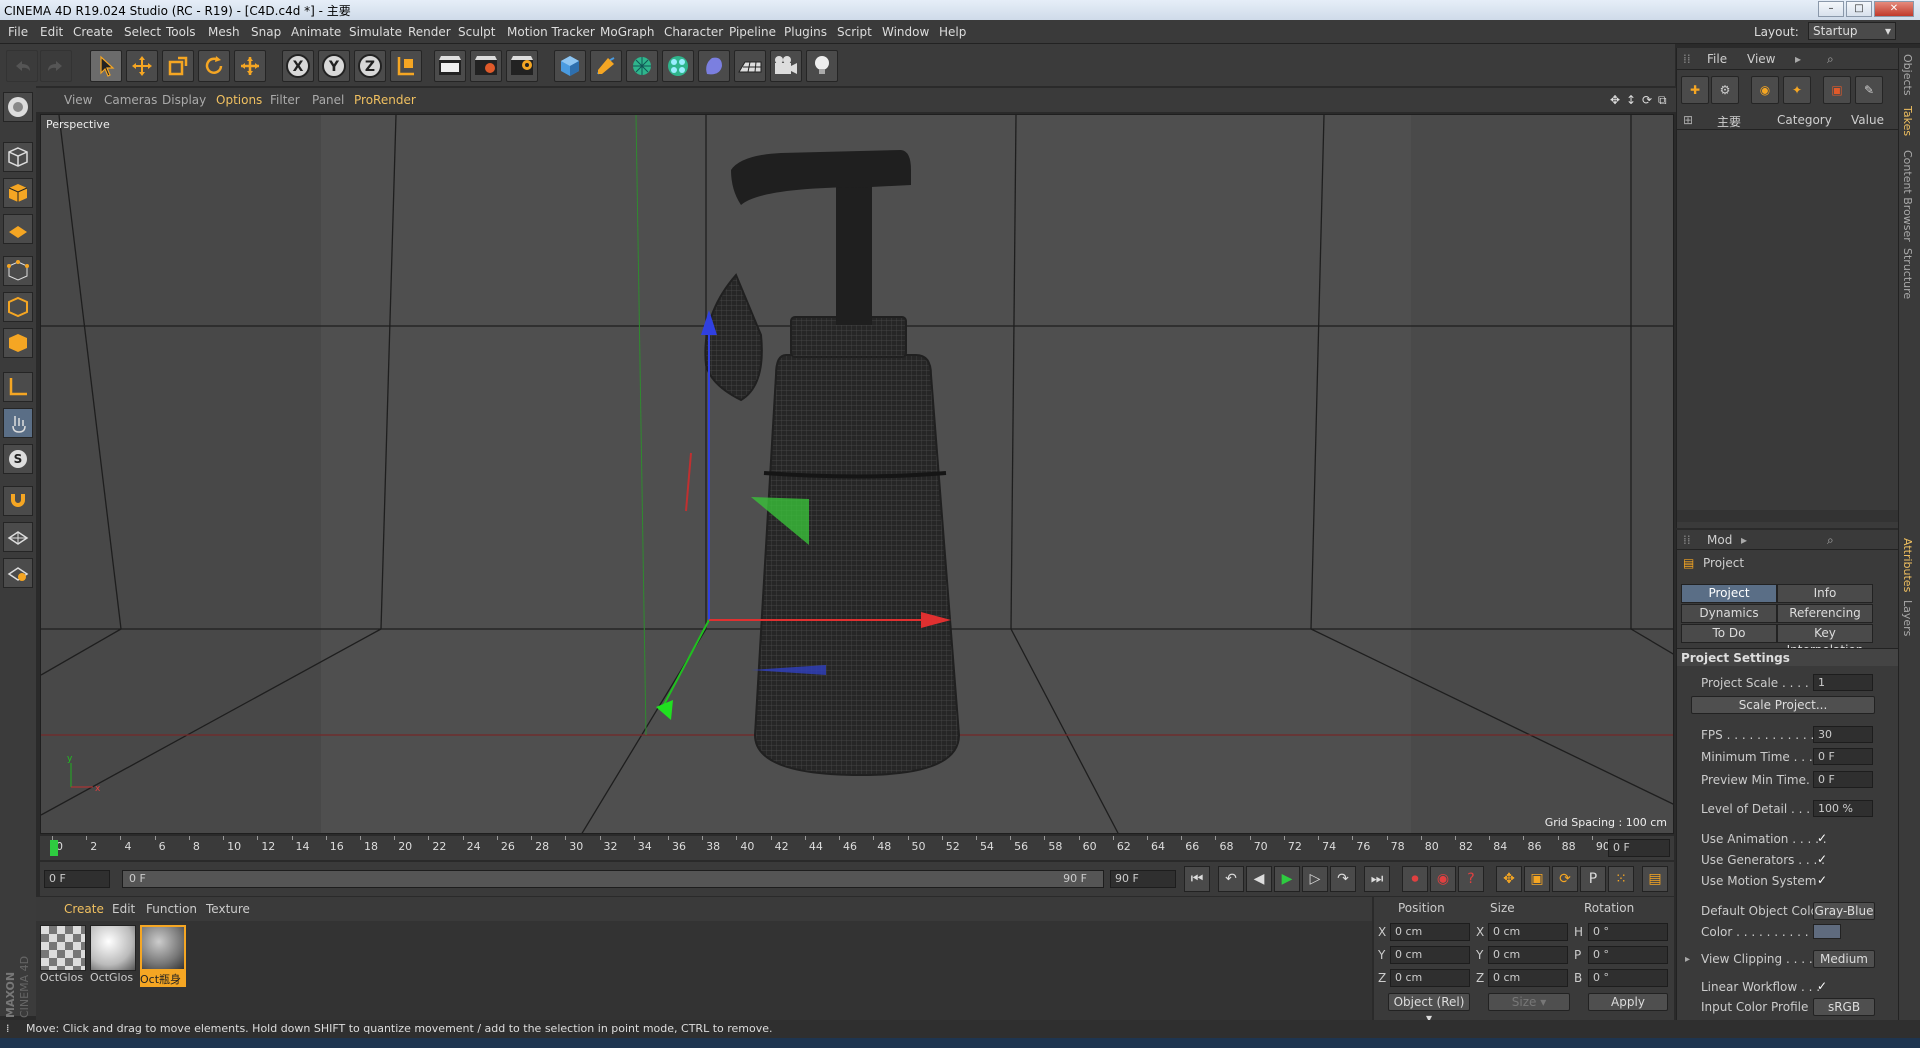  What do you see at coordinates (476, 32) in the screenshot?
I see `menu-sculpt: Sculpt` at bounding box center [476, 32].